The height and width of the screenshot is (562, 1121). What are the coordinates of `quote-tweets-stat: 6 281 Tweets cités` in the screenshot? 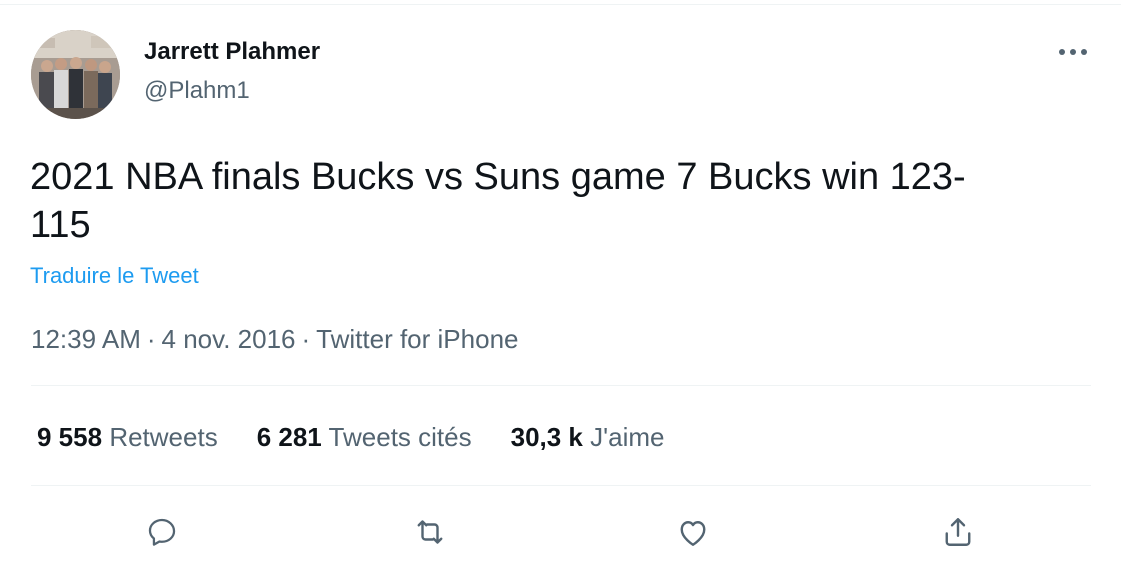 It's located at (364, 437).